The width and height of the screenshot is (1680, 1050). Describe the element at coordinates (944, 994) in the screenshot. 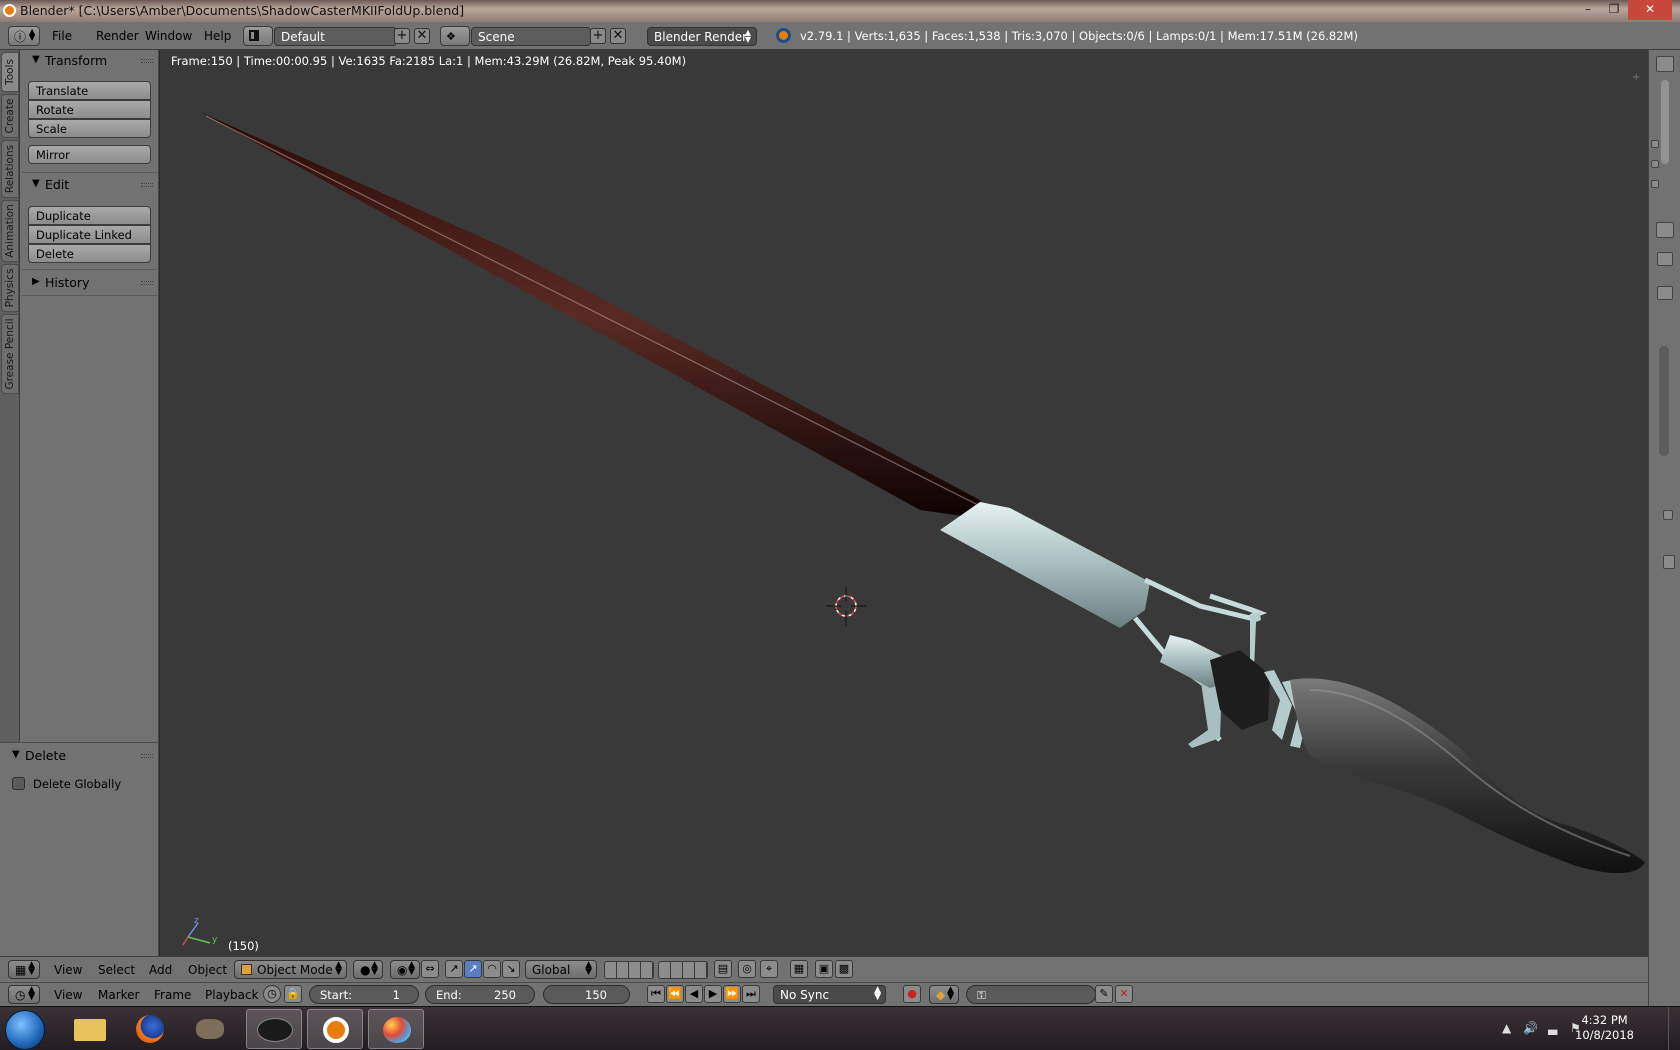

I see `keying-type-dropdown: ◆ ▲ ▼` at that location.